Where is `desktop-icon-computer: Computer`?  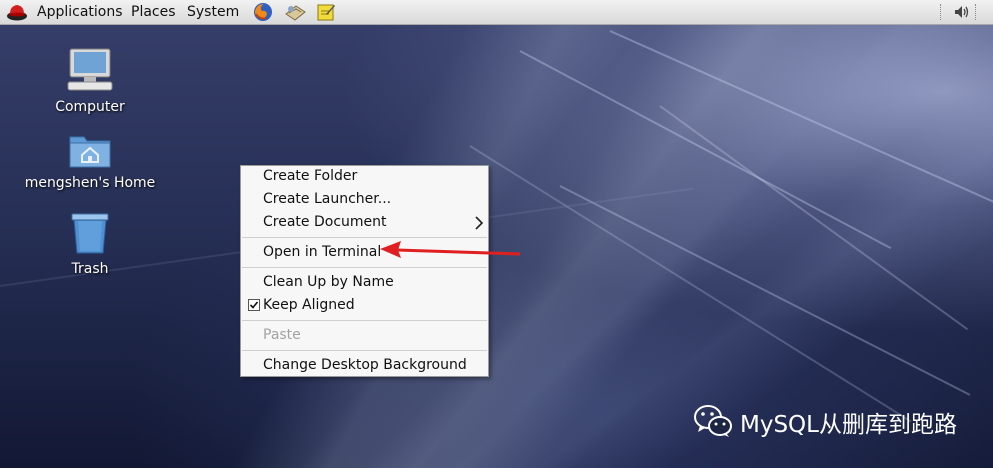
desktop-icon-computer: Computer is located at coordinates (90, 81).